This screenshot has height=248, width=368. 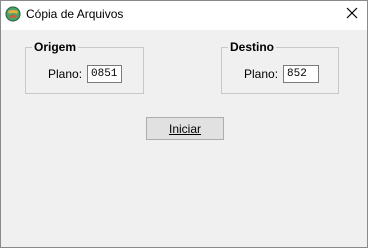 I want to click on app-globe-icon, so click(x=13, y=14).